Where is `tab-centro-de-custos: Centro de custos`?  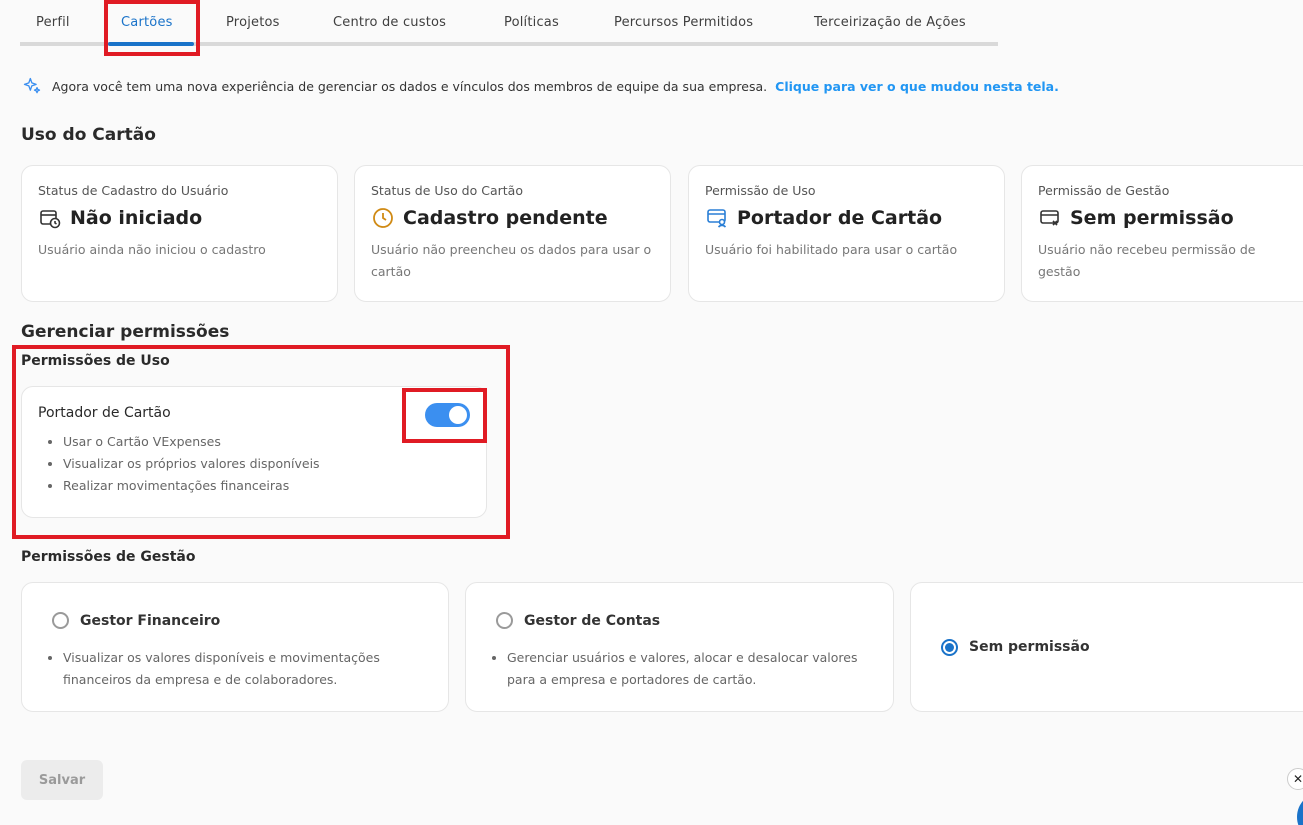
tab-centro-de-custos: Centro de custos is located at coordinates (389, 21).